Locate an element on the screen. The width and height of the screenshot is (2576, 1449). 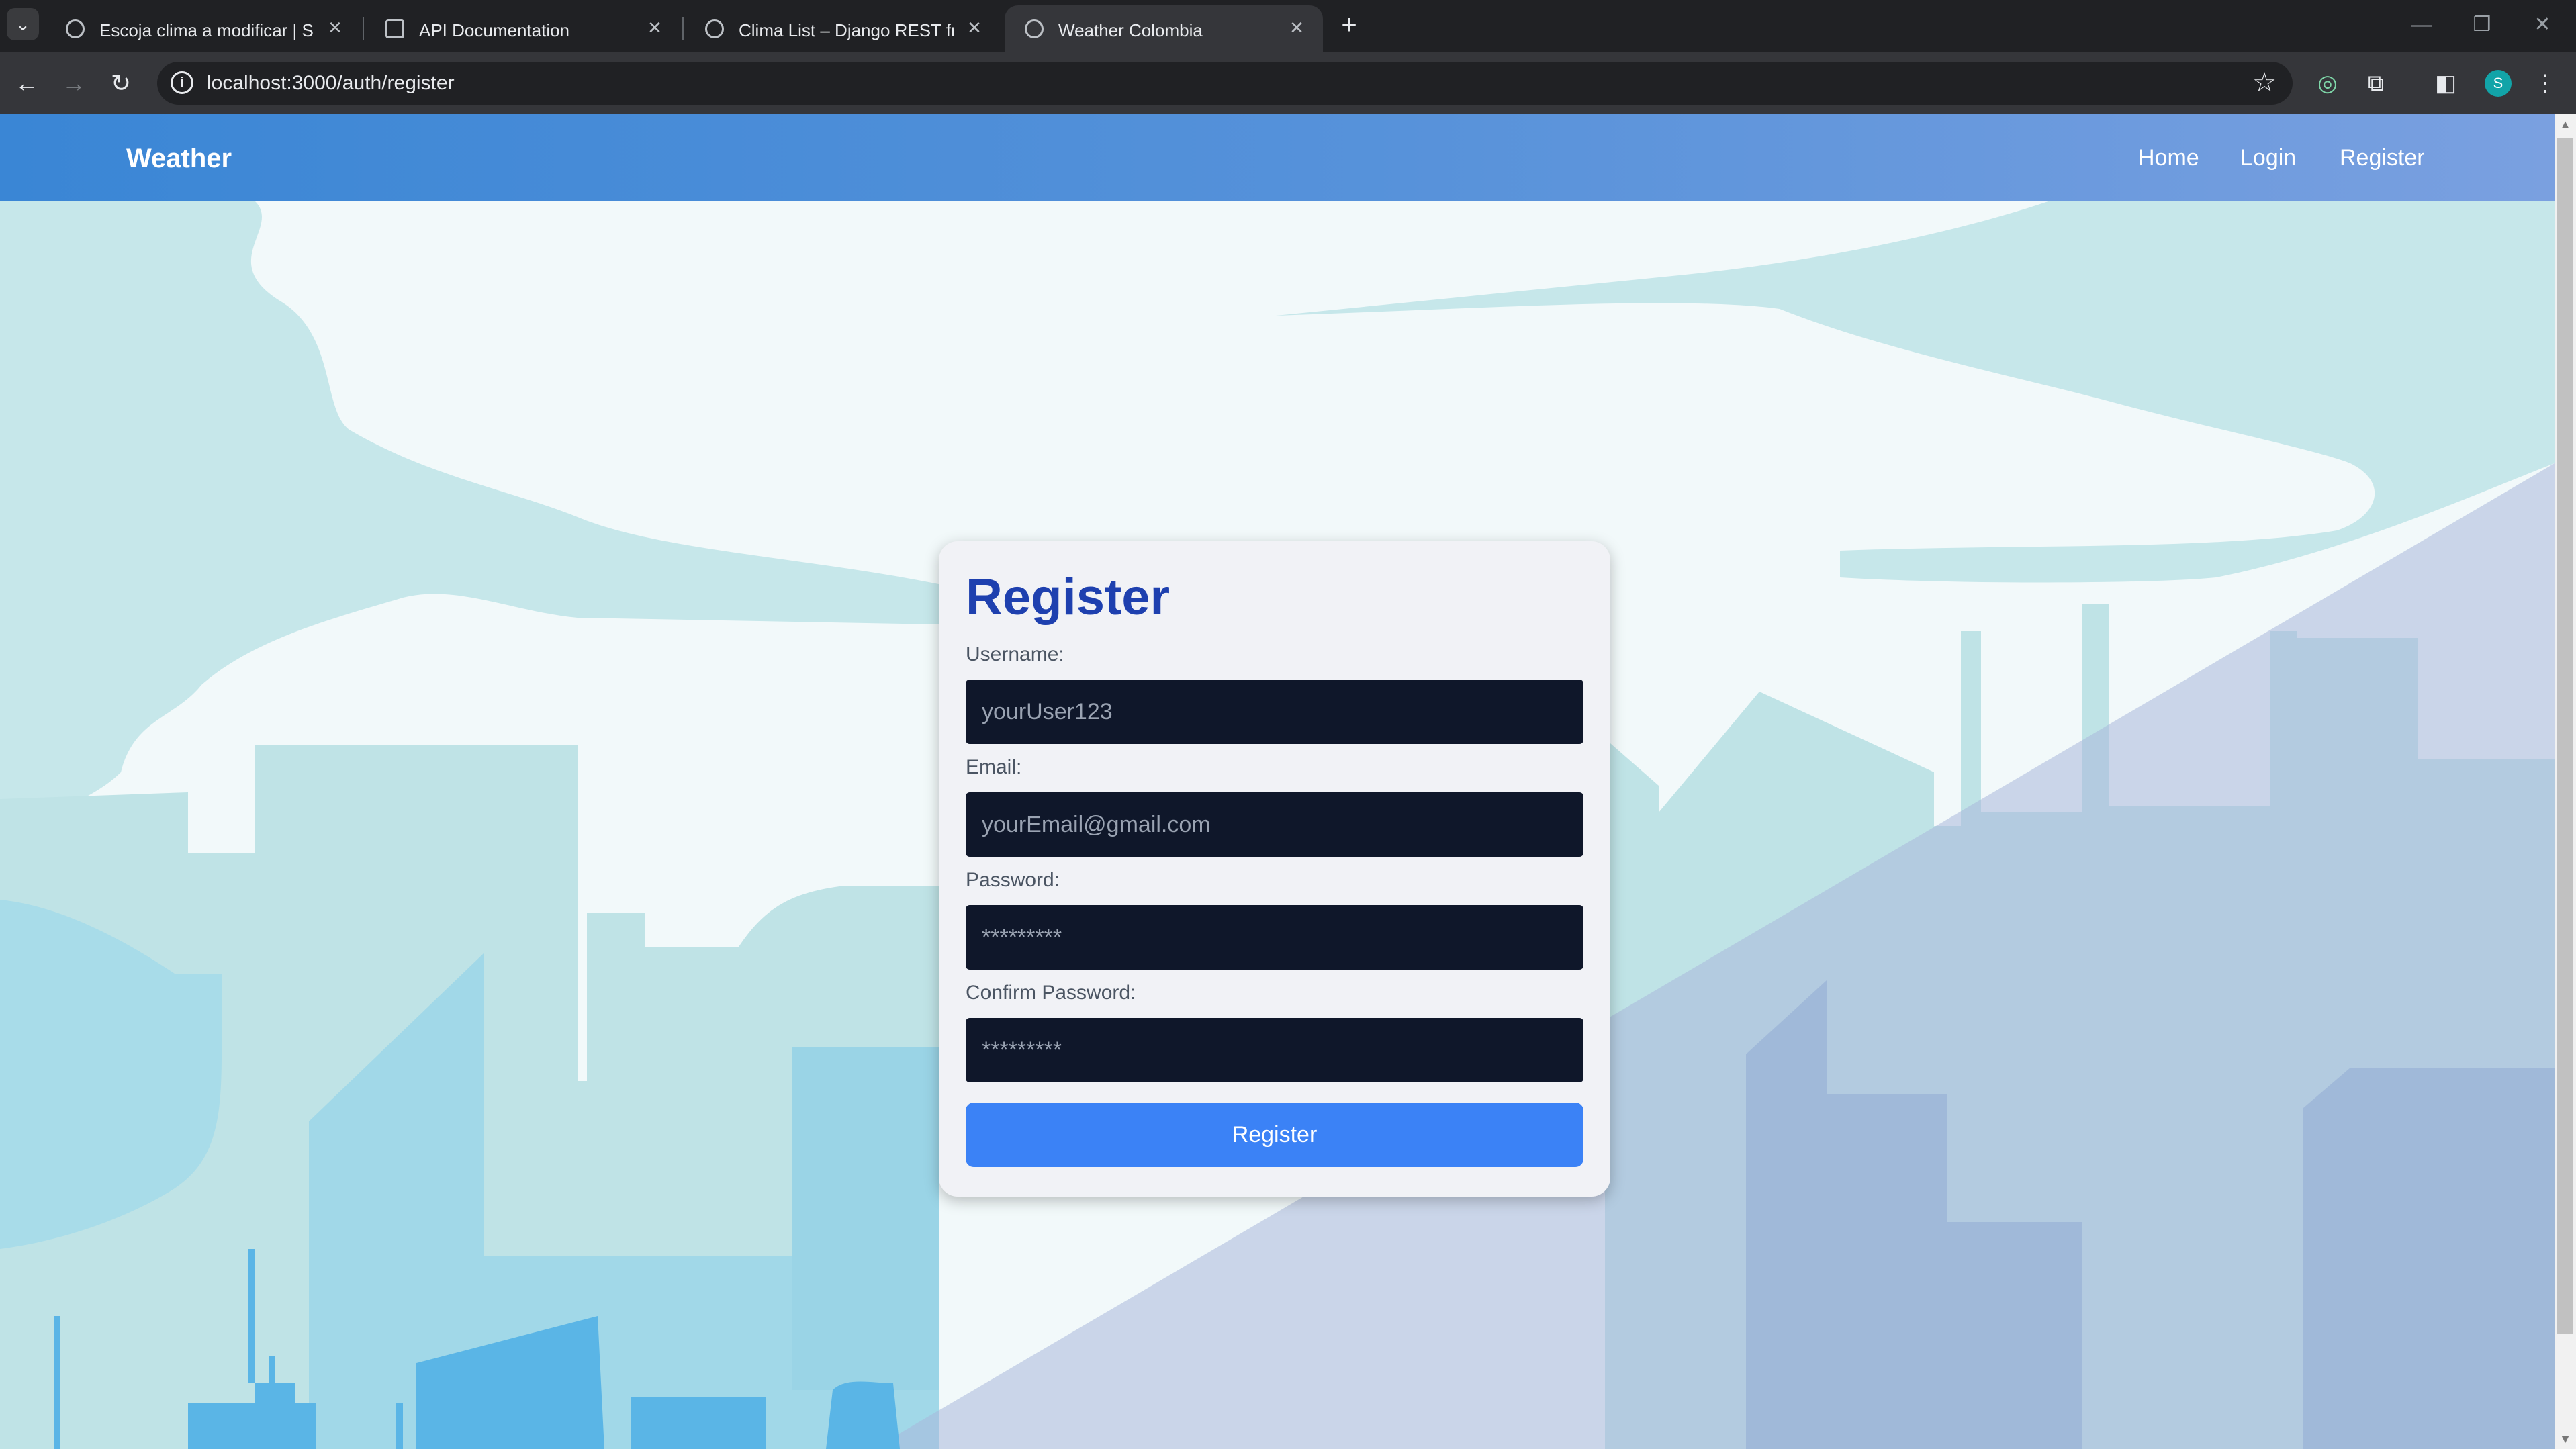
email-label: Email: is located at coordinates (994, 767).